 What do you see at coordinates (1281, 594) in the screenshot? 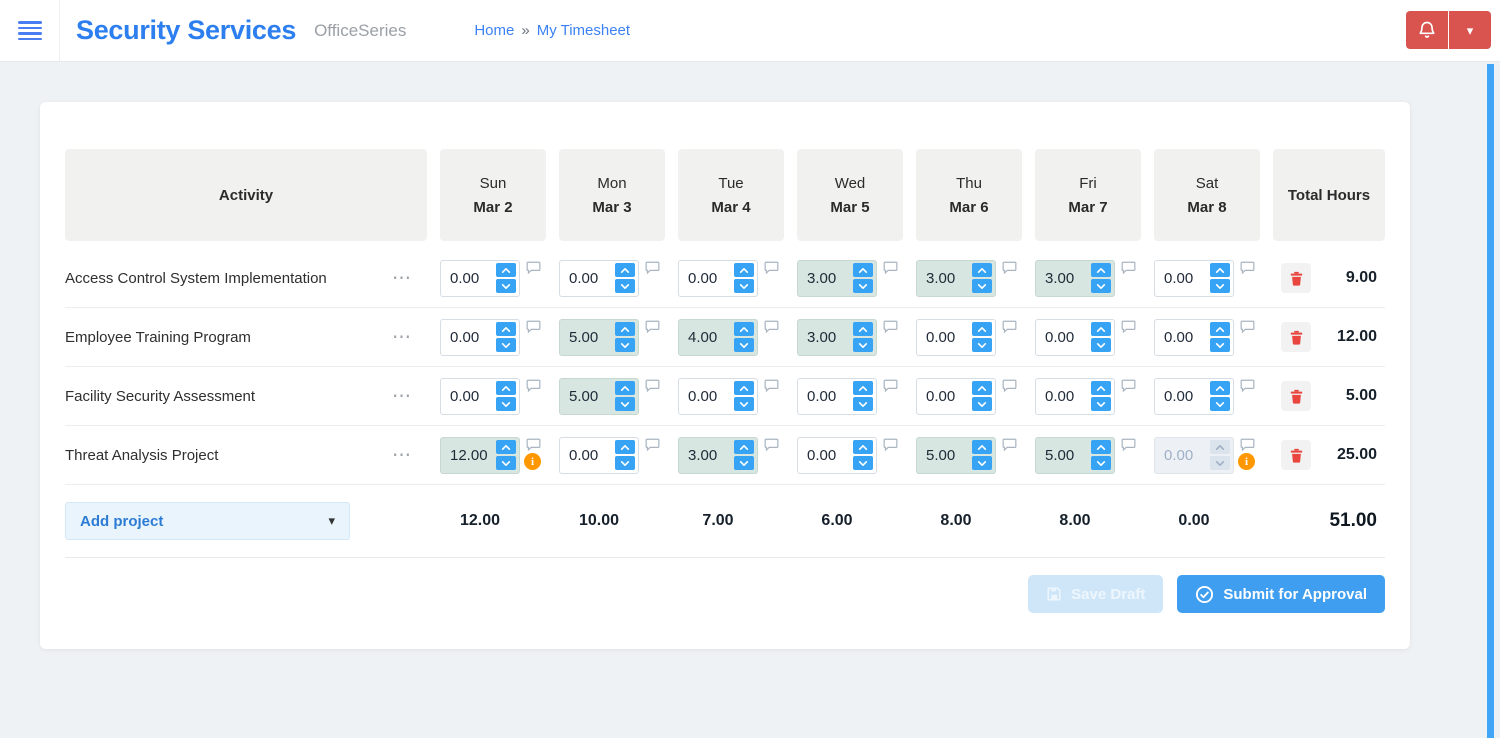
I see `submit-for-approval-button: Submit for Approval` at bounding box center [1281, 594].